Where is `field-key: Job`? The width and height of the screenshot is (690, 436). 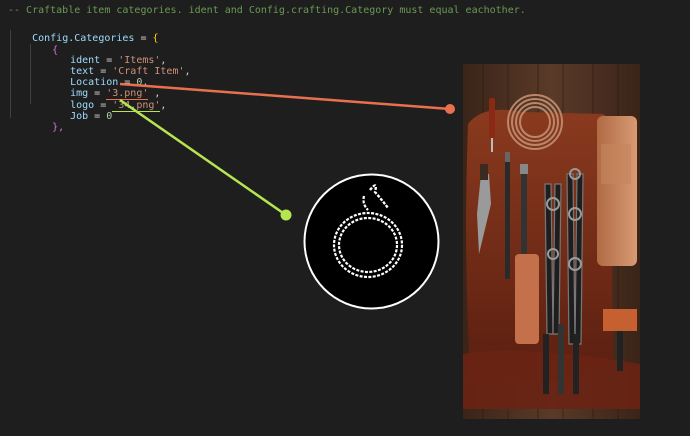
field-key: Job is located at coordinates (79, 116).